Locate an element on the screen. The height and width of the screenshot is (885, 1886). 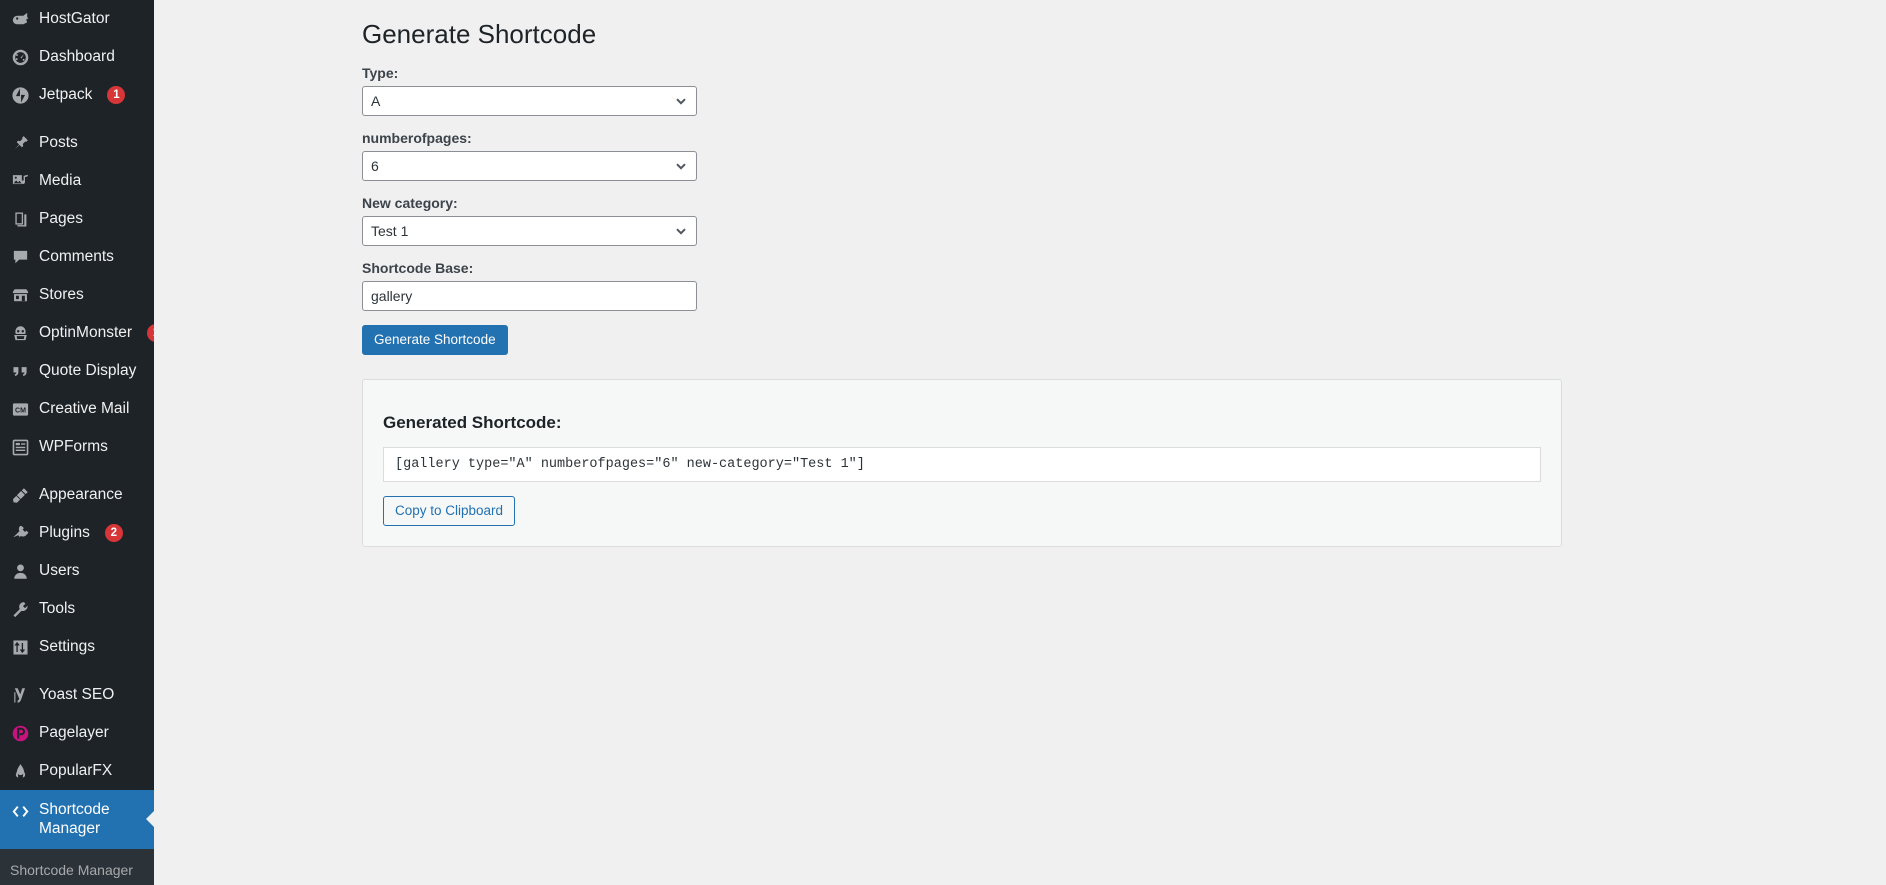
active-arrow-icon is located at coordinates (150, 819).